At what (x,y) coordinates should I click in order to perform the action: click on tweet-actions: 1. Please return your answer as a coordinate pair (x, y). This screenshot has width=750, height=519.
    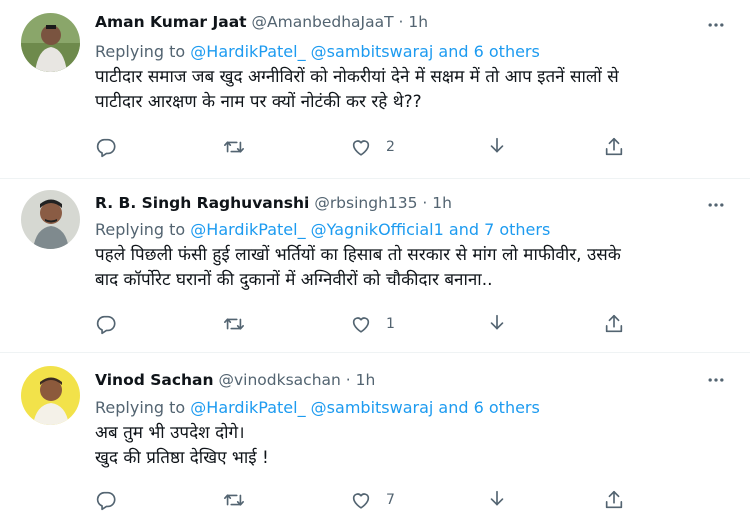
    Looking at the image, I should click on (365, 324).